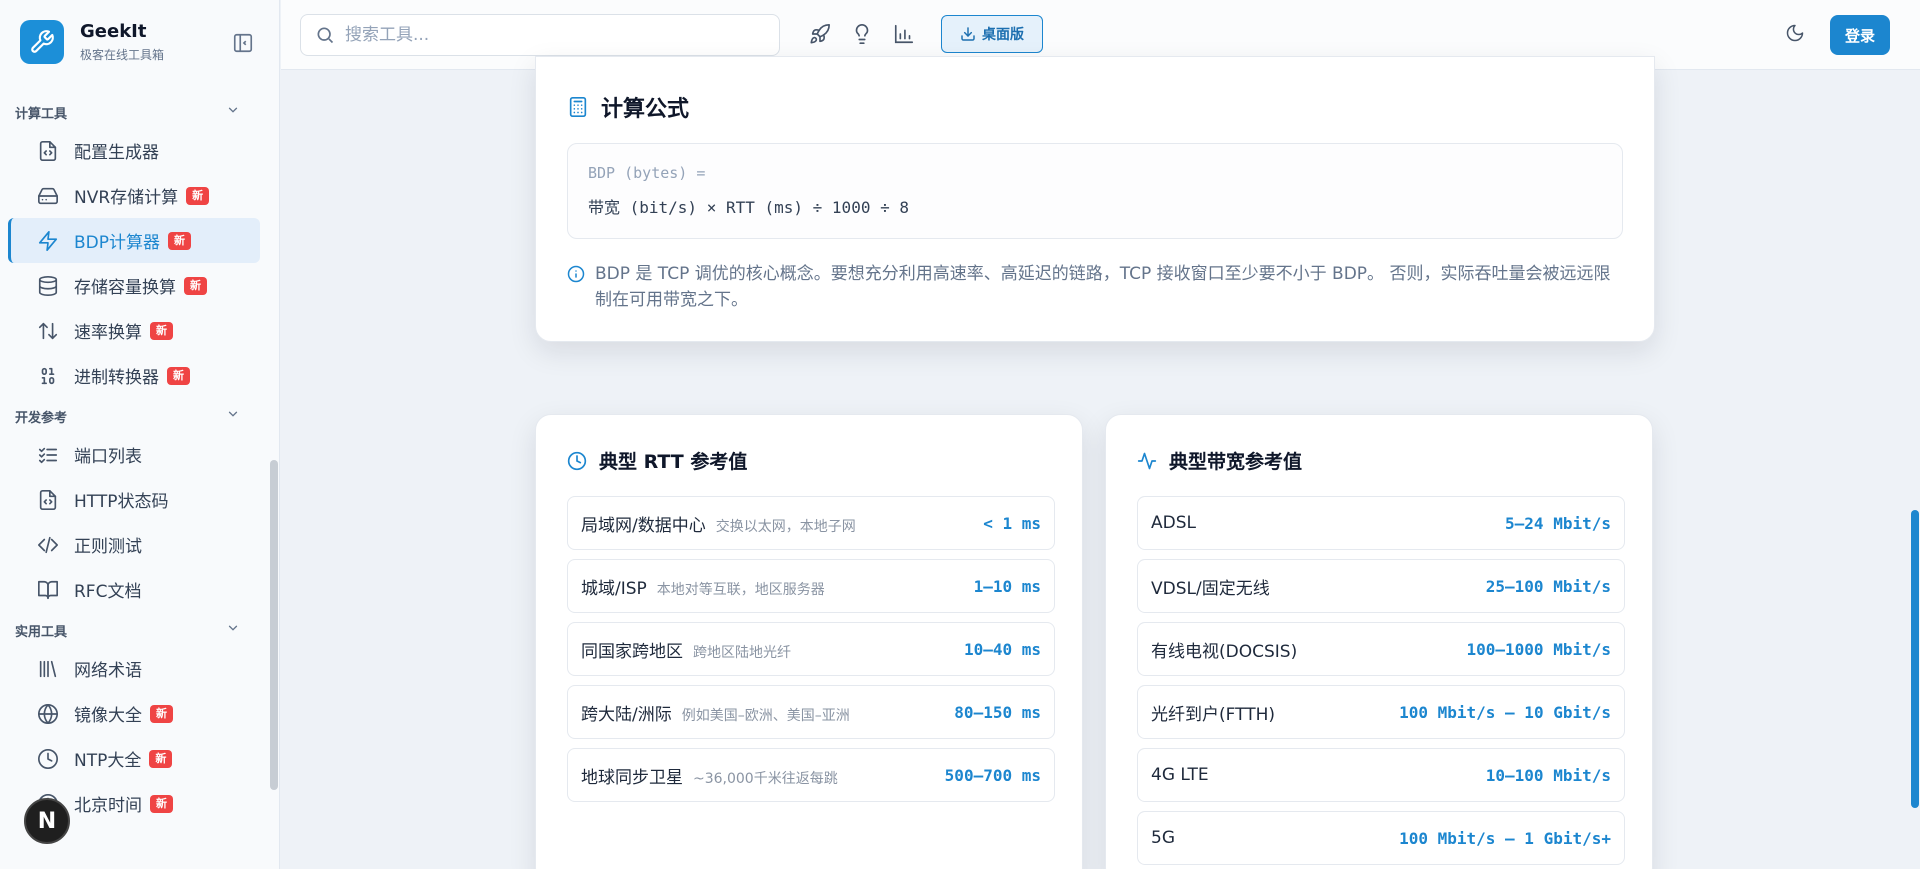 The image size is (1920, 869). What do you see at coordinates (134, 112) in the screenshot?
I see `sidebar-group-header: 计算工具` at bounding box center [134, 112].